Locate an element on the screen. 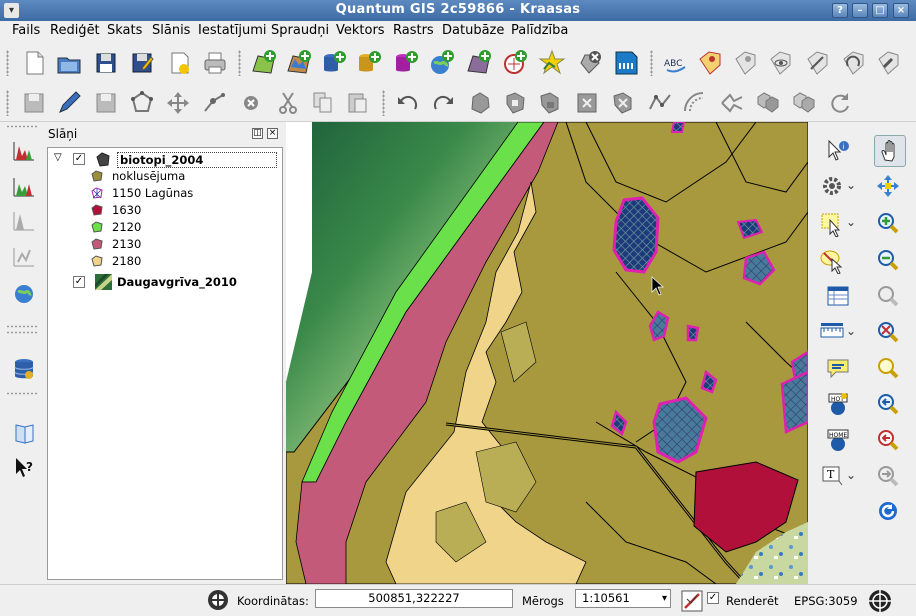 The width and height of the screenshot is (916, 616). add-spatialite-layer-icon is located at coordinates (369, 63).